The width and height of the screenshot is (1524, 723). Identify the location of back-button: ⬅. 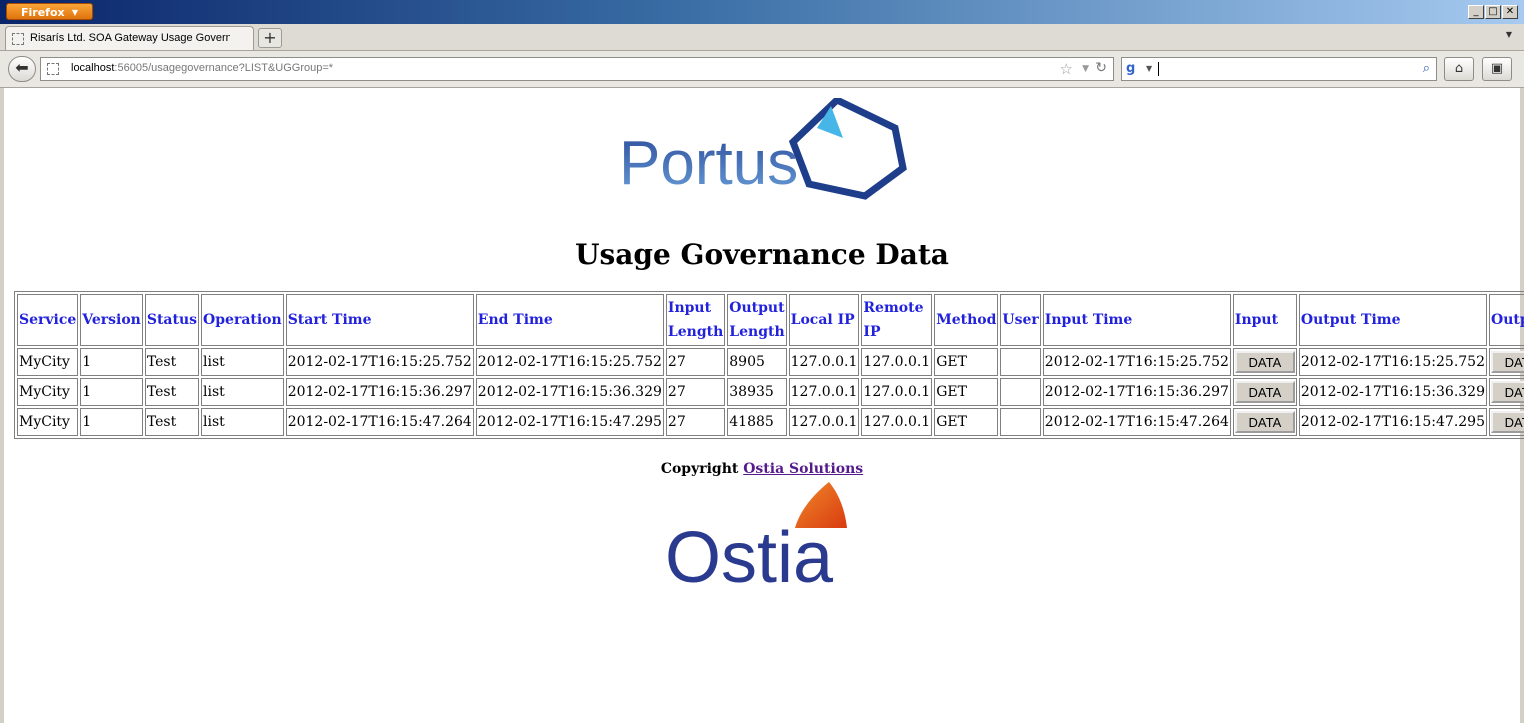
(22, 69).